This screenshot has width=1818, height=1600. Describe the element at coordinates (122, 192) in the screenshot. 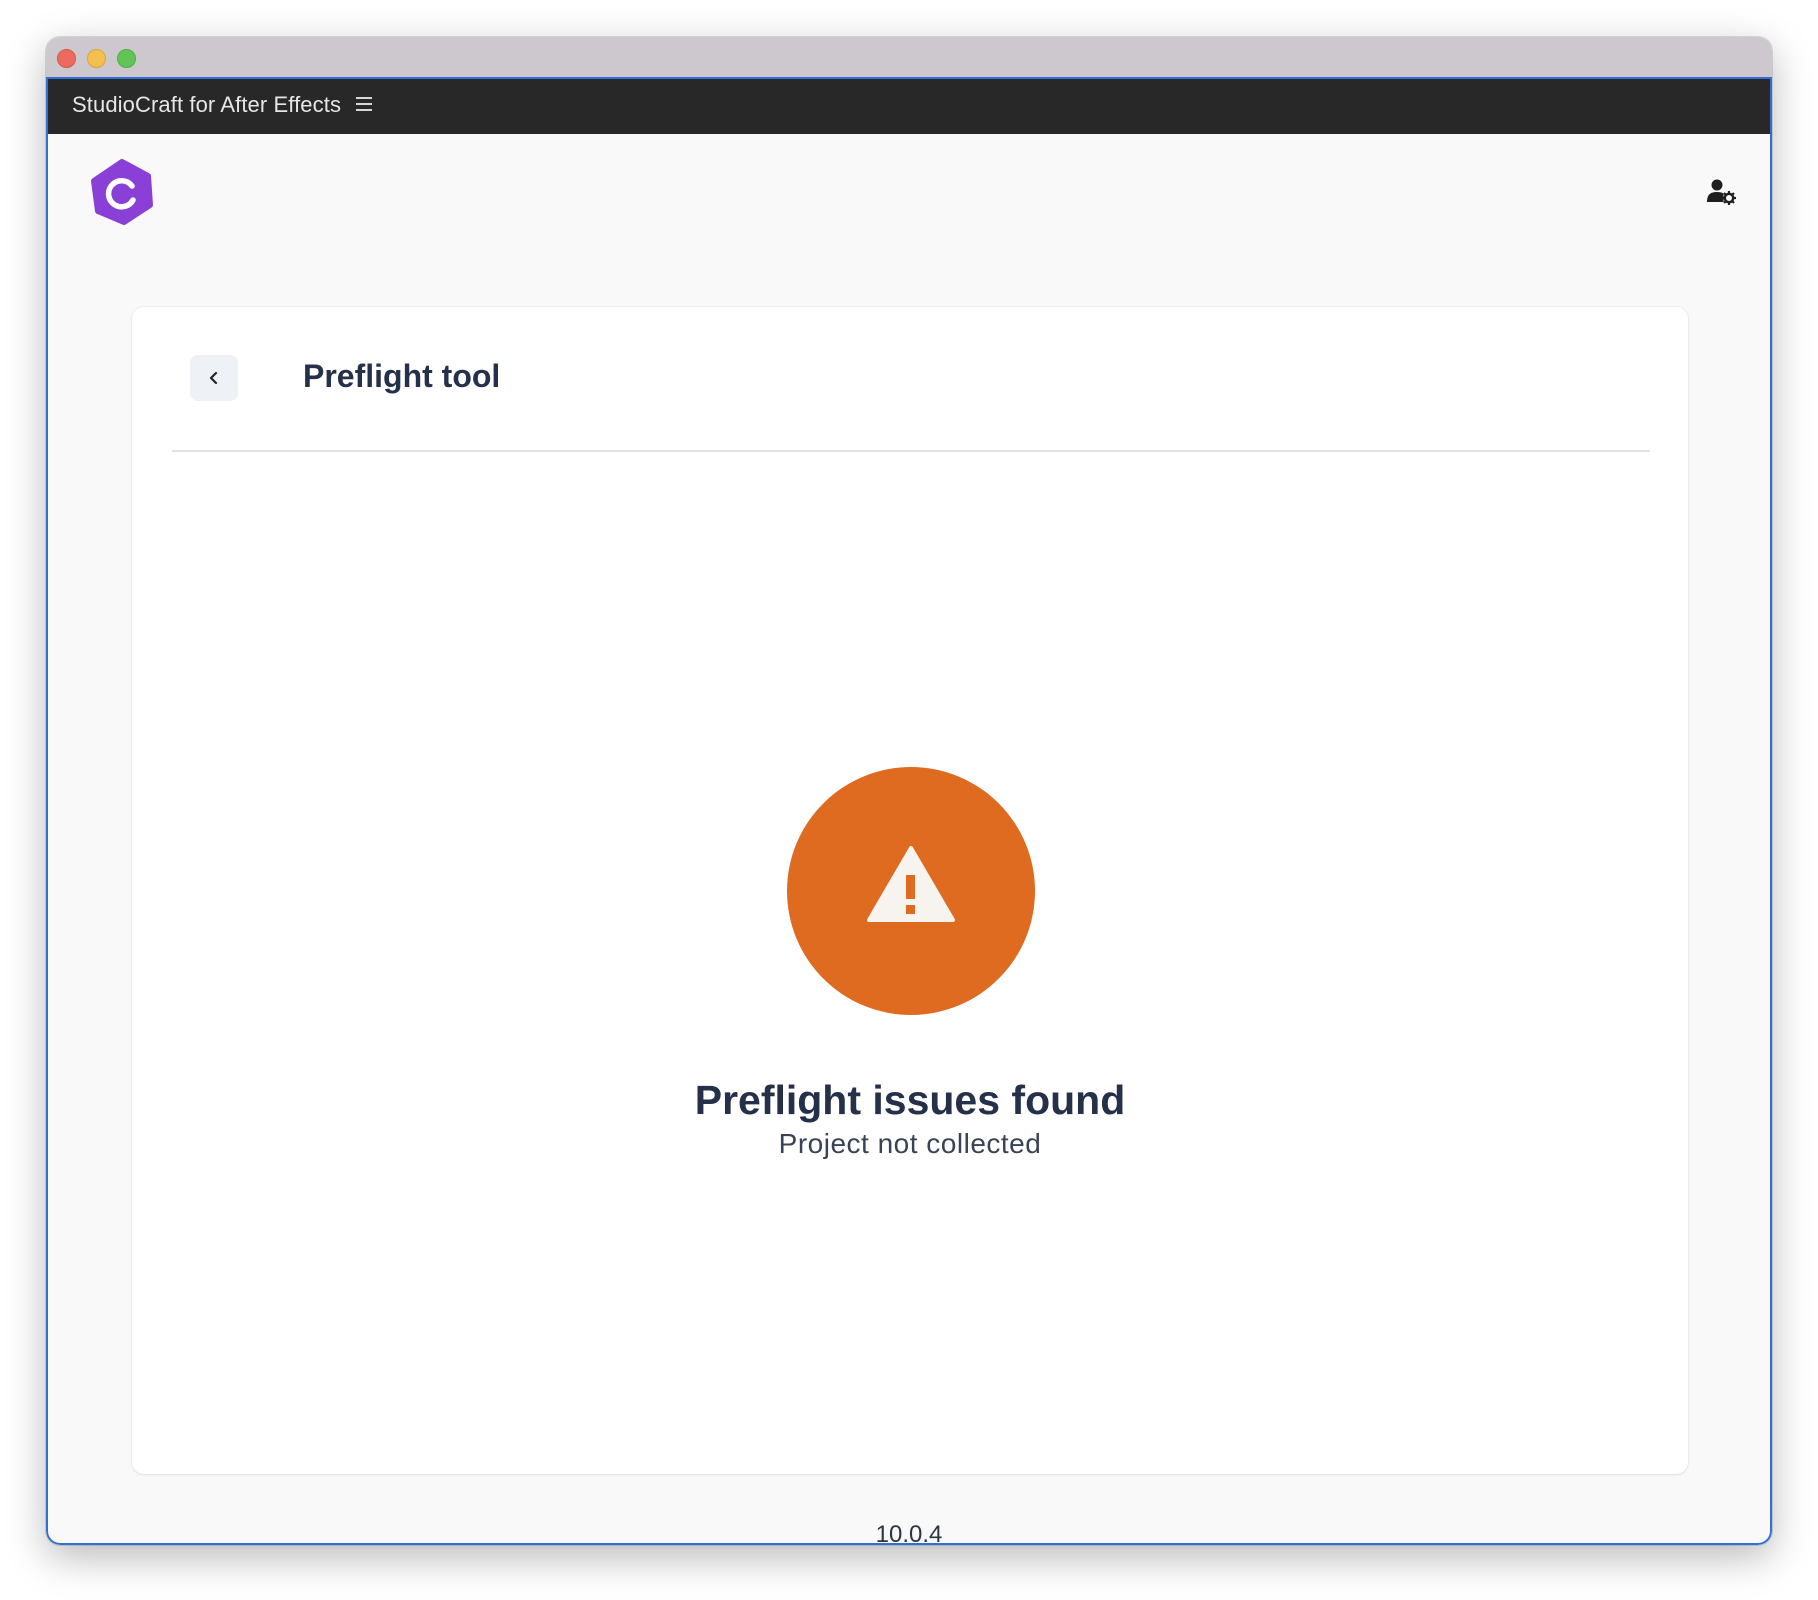

I see `studiocraft-logo-icon` at that location.